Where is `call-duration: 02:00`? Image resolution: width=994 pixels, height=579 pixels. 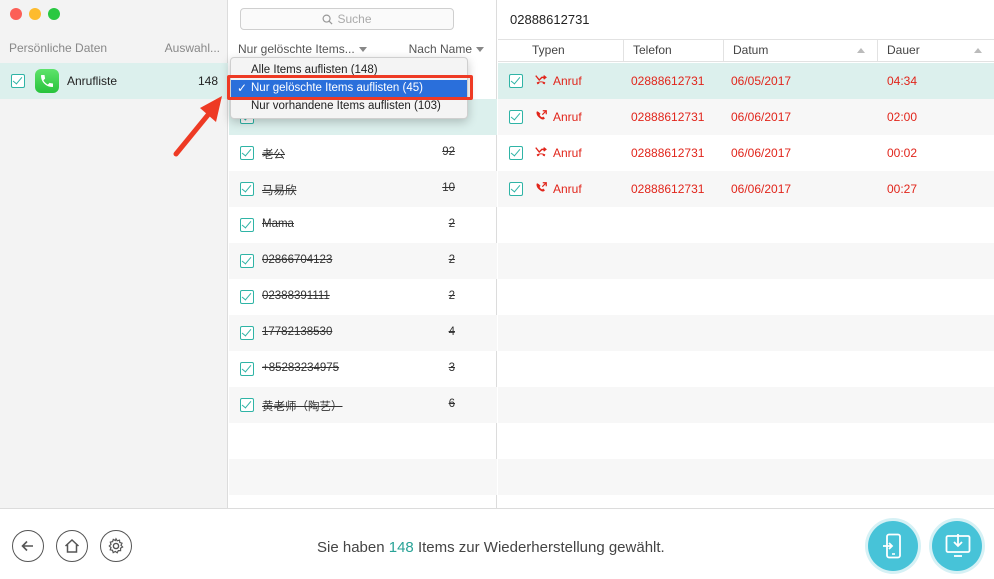 call-duration: 02:00 is located at coordinates (902, 117).